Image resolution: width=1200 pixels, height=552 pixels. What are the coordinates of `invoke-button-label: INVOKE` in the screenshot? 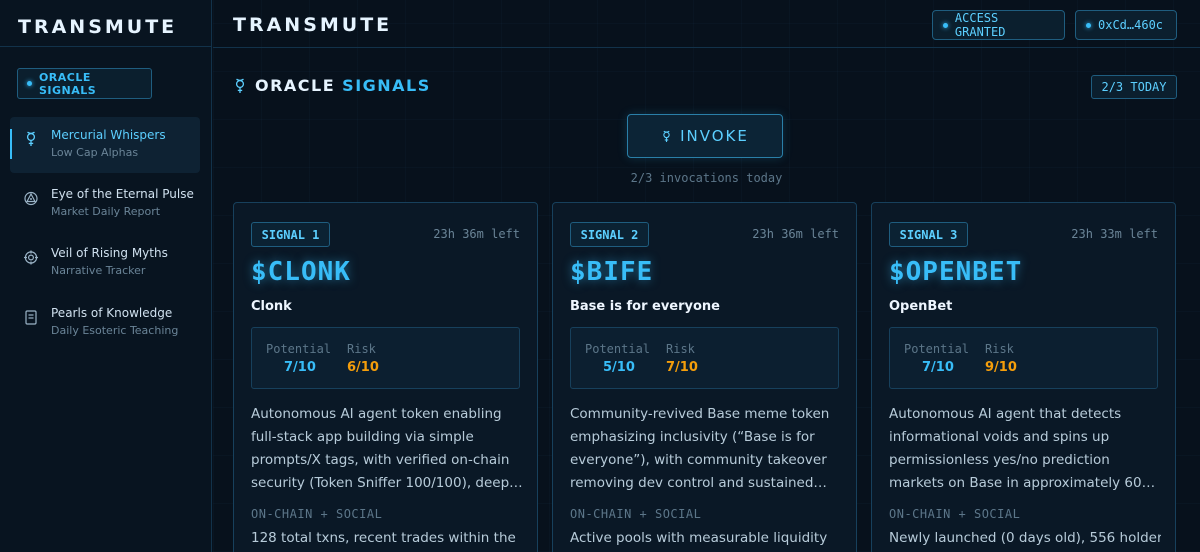 It's located at (714, 136).